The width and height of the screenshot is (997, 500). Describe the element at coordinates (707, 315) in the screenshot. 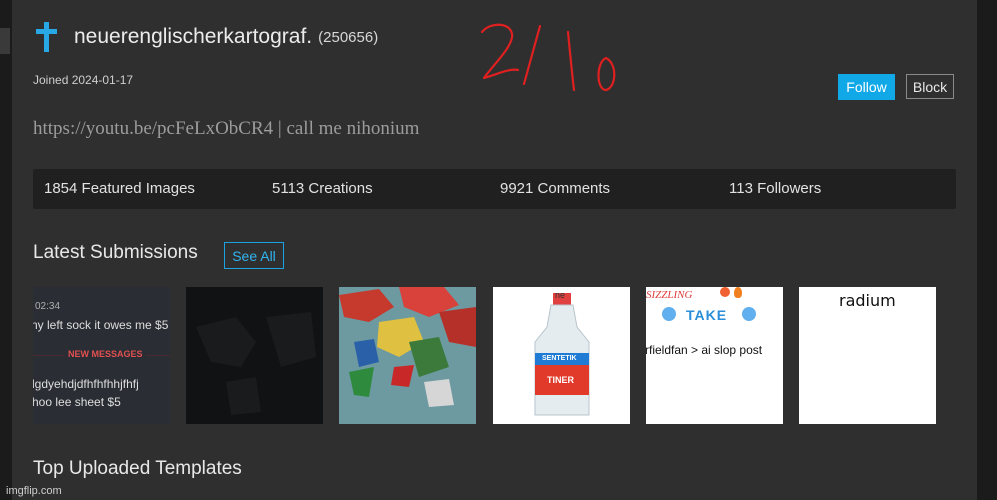

I see `take-text: TAKE` at that location.